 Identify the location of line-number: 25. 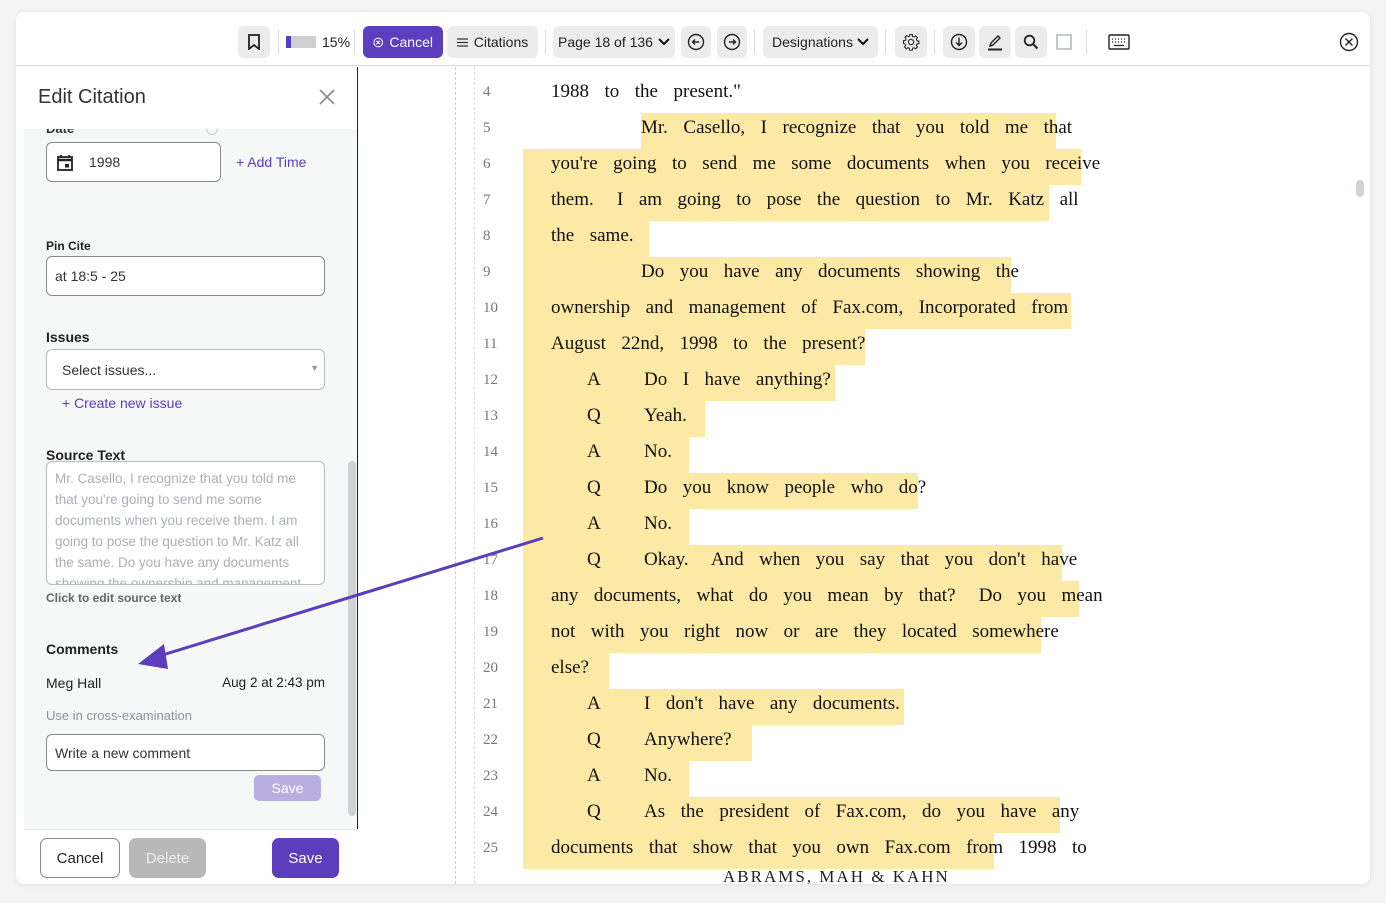
(490, 848).